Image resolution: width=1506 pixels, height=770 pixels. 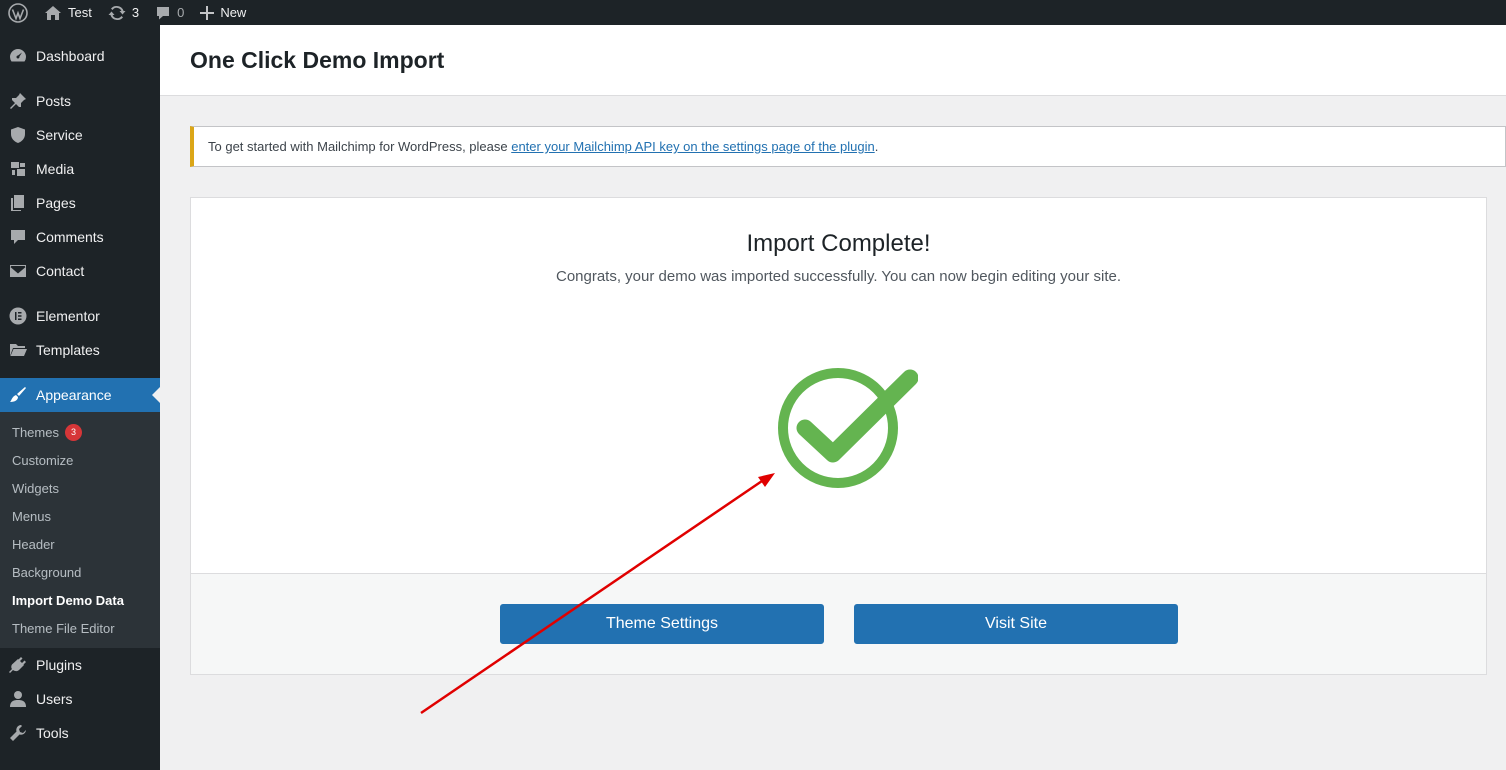 I want to click on card-footer: Theme Settings Visit Site, so click(x=838, y=624).